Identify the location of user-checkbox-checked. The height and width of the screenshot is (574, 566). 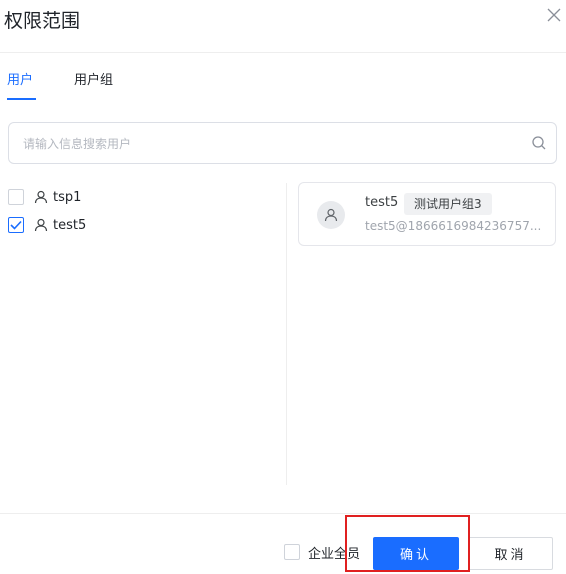
(16, 225).